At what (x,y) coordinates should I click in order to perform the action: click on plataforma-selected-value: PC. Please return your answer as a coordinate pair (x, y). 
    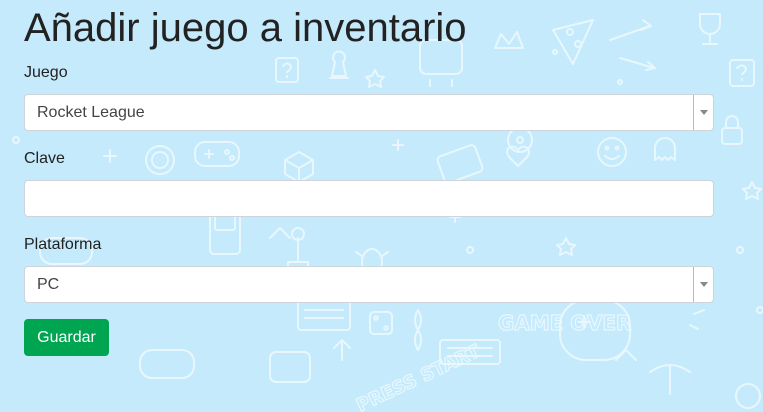
    Looking at the image, I should click on (48, 284).